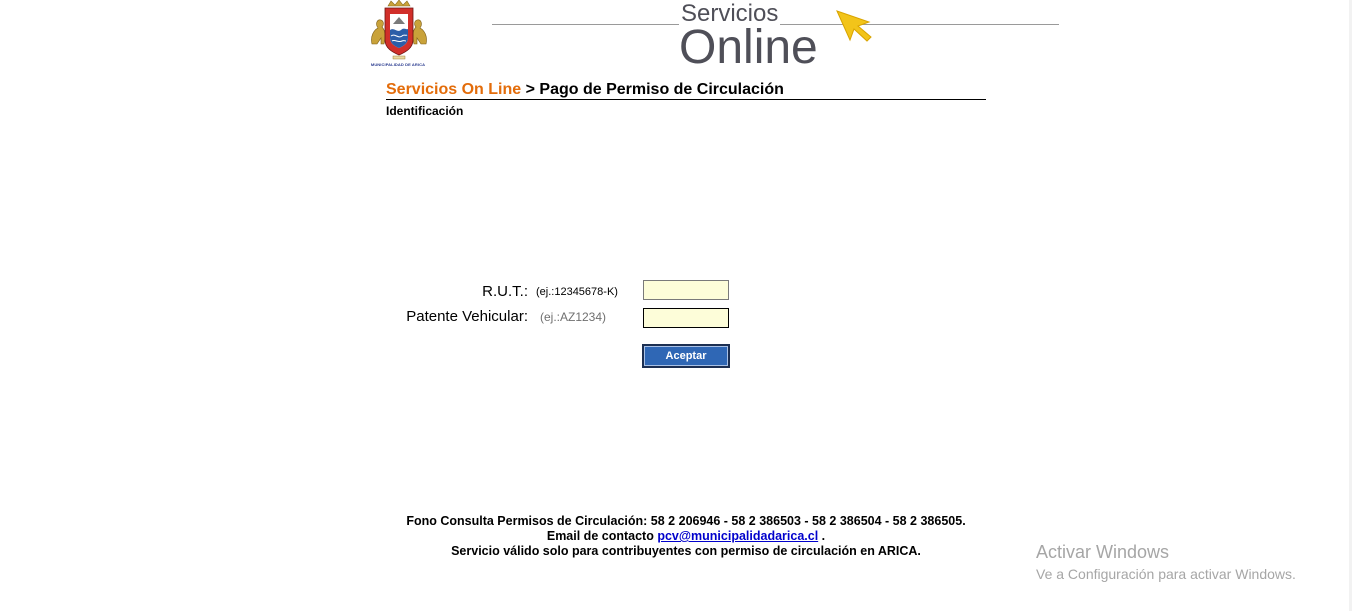  What do you see at coordinates (577, 292) in the screenshot?
I see `rut-hint: (ej.:12345678-K)` at bounding box center [577, 292].